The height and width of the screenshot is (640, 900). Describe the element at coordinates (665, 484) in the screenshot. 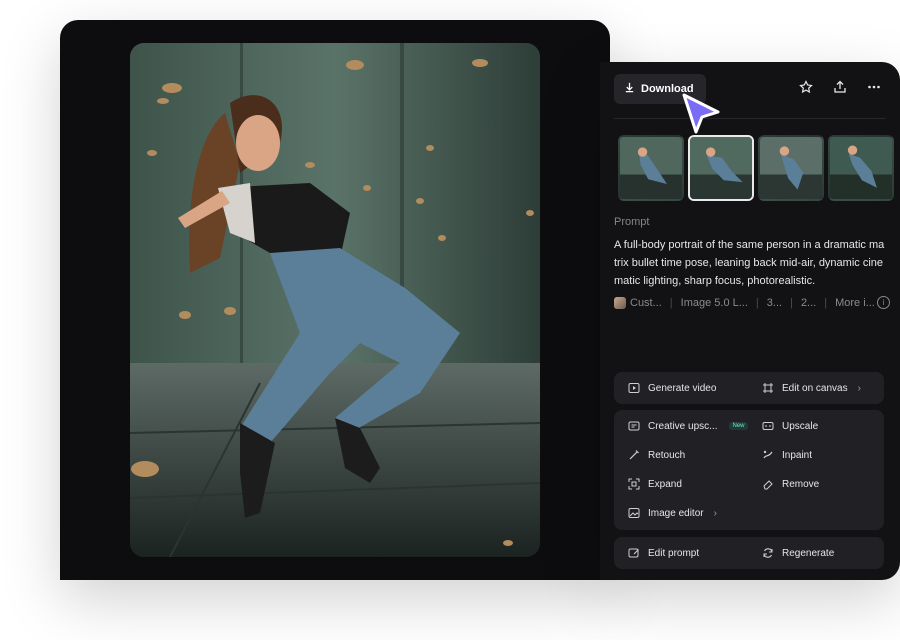

I see `expand-label: Expand` at that location.